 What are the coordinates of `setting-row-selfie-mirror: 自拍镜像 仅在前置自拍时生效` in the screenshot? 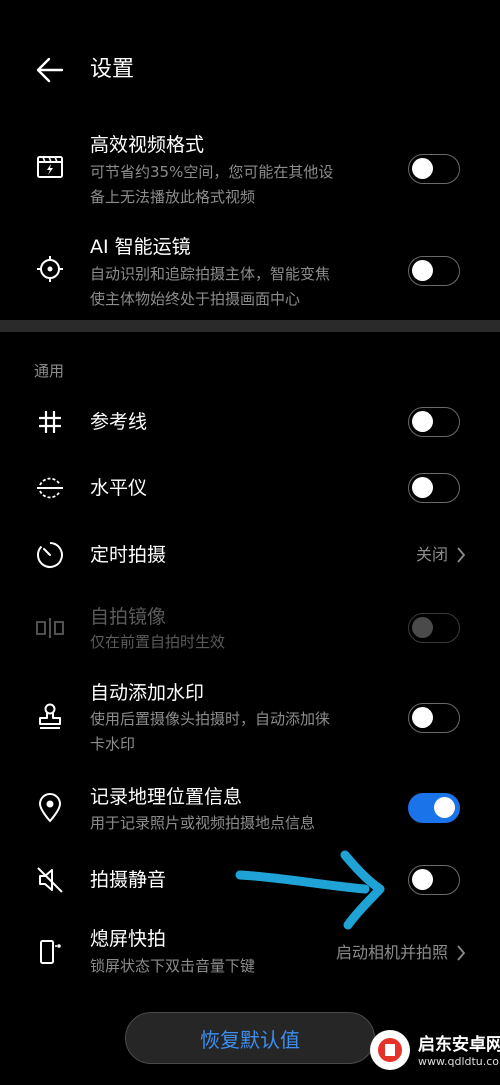 It's located at (250, 630).